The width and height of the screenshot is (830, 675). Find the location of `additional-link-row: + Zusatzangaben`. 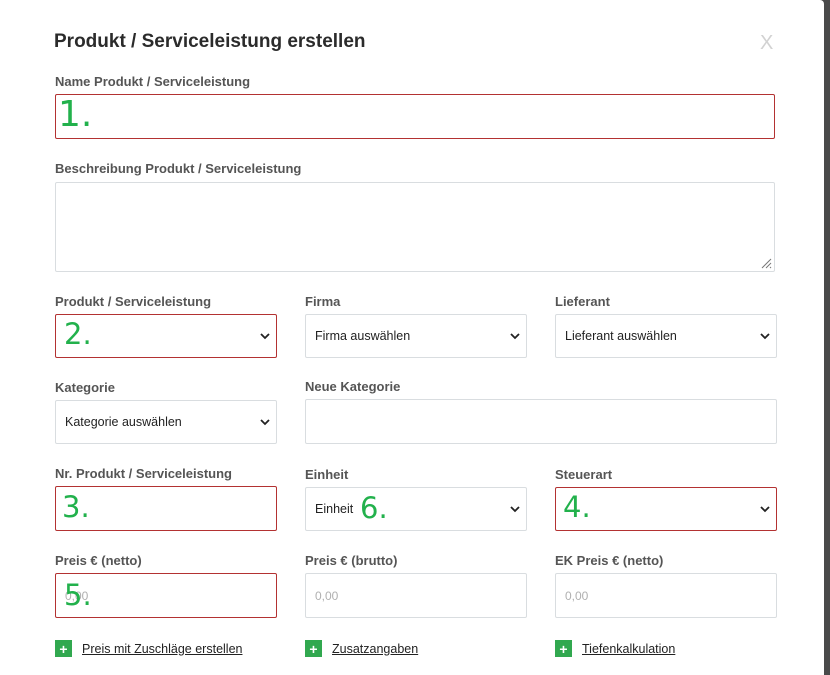

additional-link-row: + Zusatzangaben is located at coordinates (361, 648).